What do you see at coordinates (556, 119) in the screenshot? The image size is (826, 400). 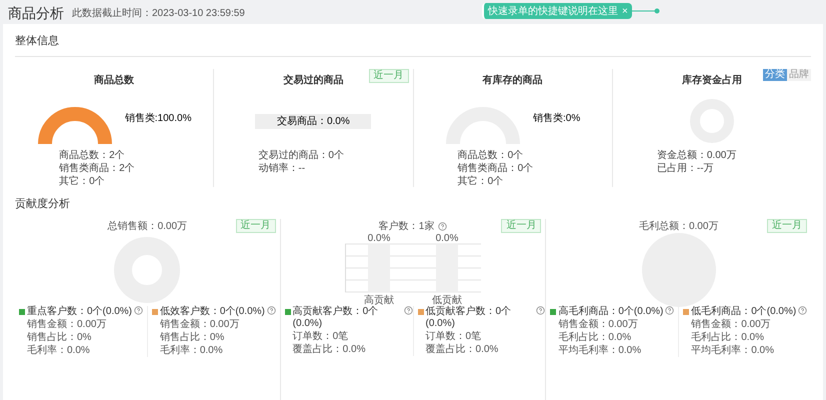 I see `legend-label: 销售类:0%` at bounding box center [556, 119].